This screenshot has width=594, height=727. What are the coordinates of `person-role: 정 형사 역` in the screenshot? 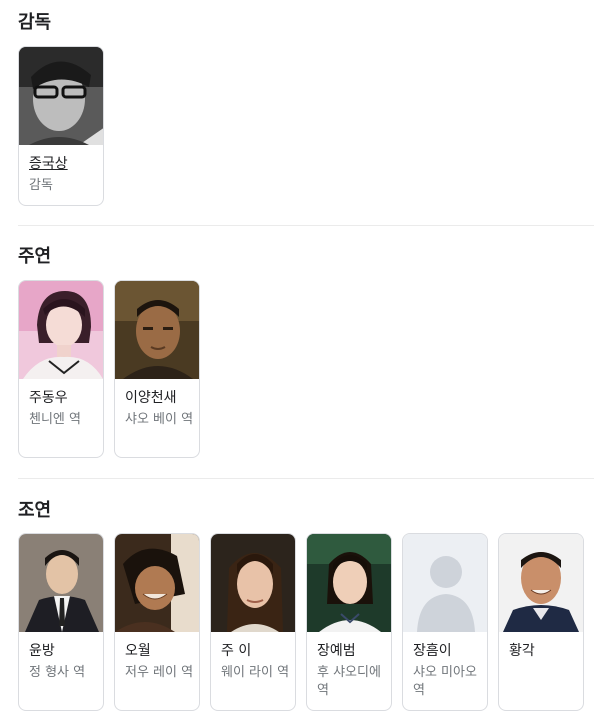 It's located at (57, 672).